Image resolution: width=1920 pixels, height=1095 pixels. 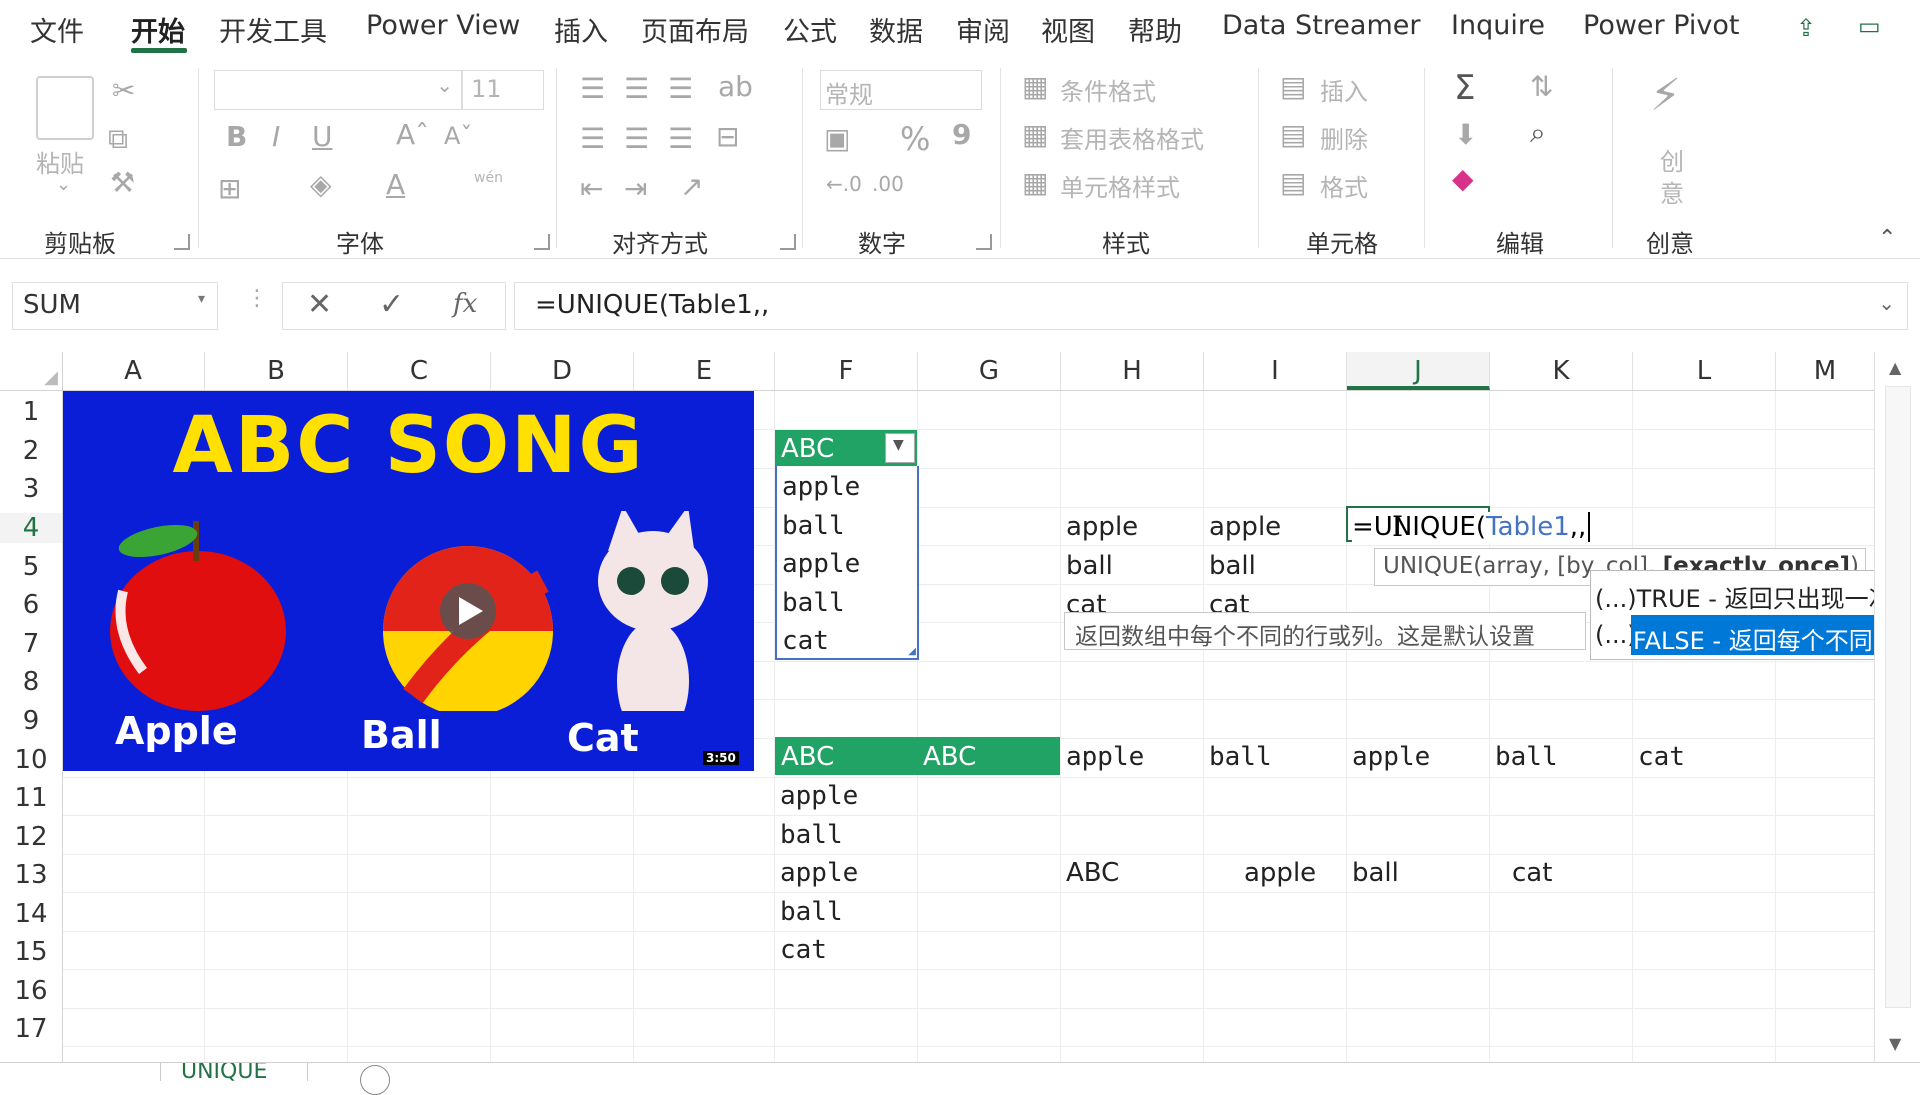 What do you see at coordinates (1391, 757) in the screenshot?
I see `cell-j10: apple` at bounding box center [1391, 757].